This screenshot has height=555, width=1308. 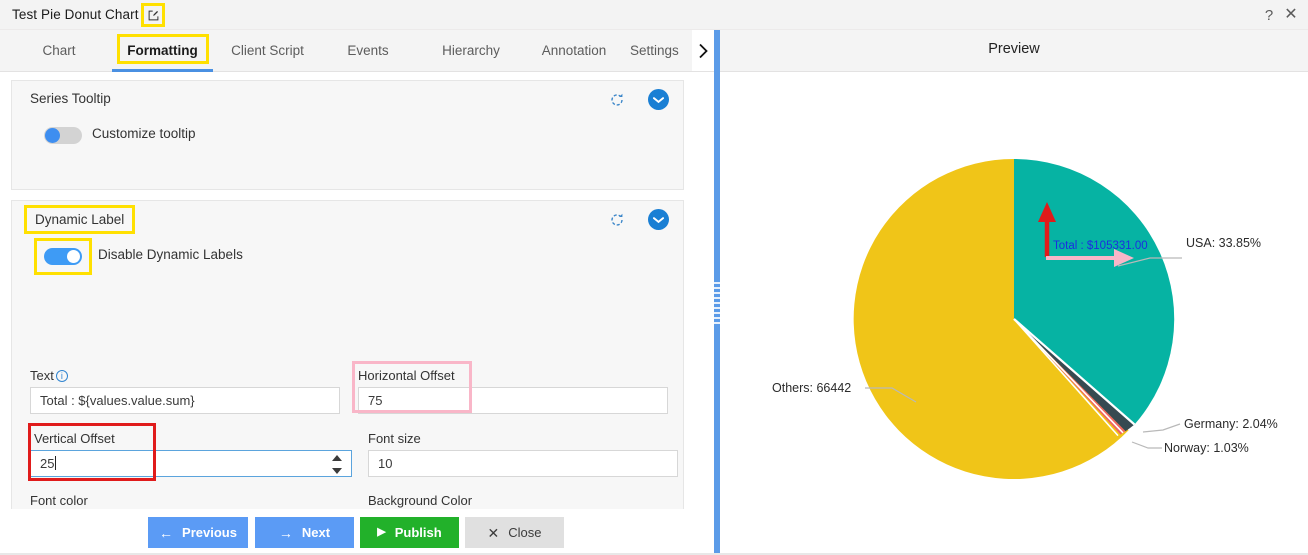 I want to click on tab-events-label: Events, so click(x=368, y=50).